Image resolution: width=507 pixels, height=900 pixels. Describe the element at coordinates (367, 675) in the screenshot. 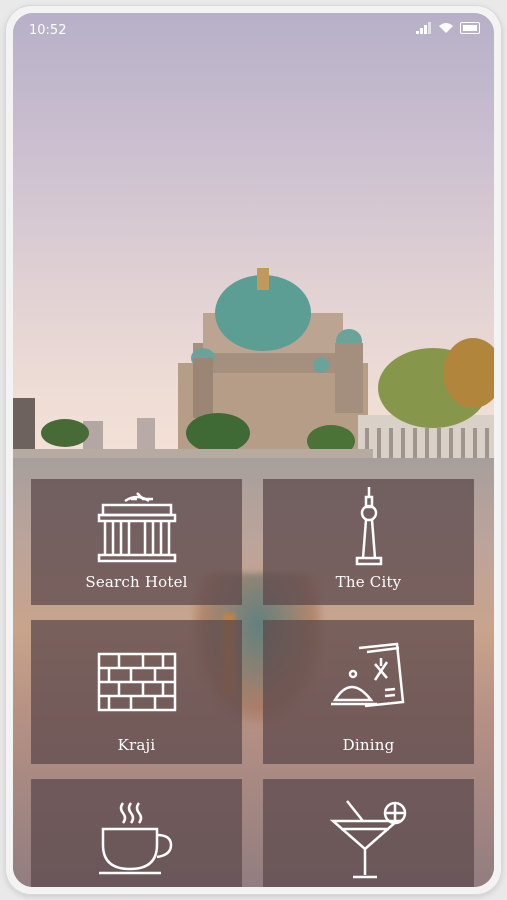

I see `dining-menu-icon` at that location.